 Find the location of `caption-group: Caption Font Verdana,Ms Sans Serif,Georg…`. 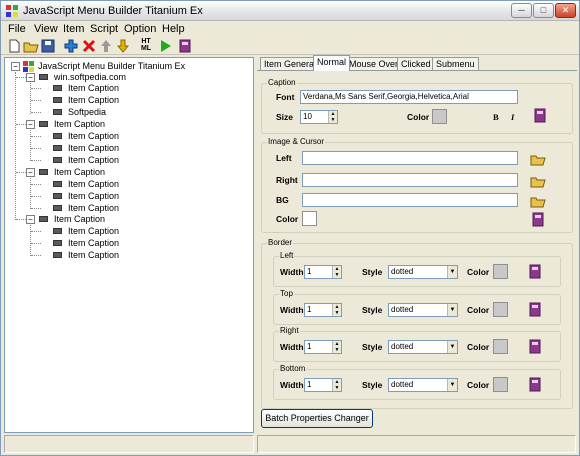

caption-group: Caption Font Verdana,Ms Sans Serif,Georg… is located at coordinates (417, 106).